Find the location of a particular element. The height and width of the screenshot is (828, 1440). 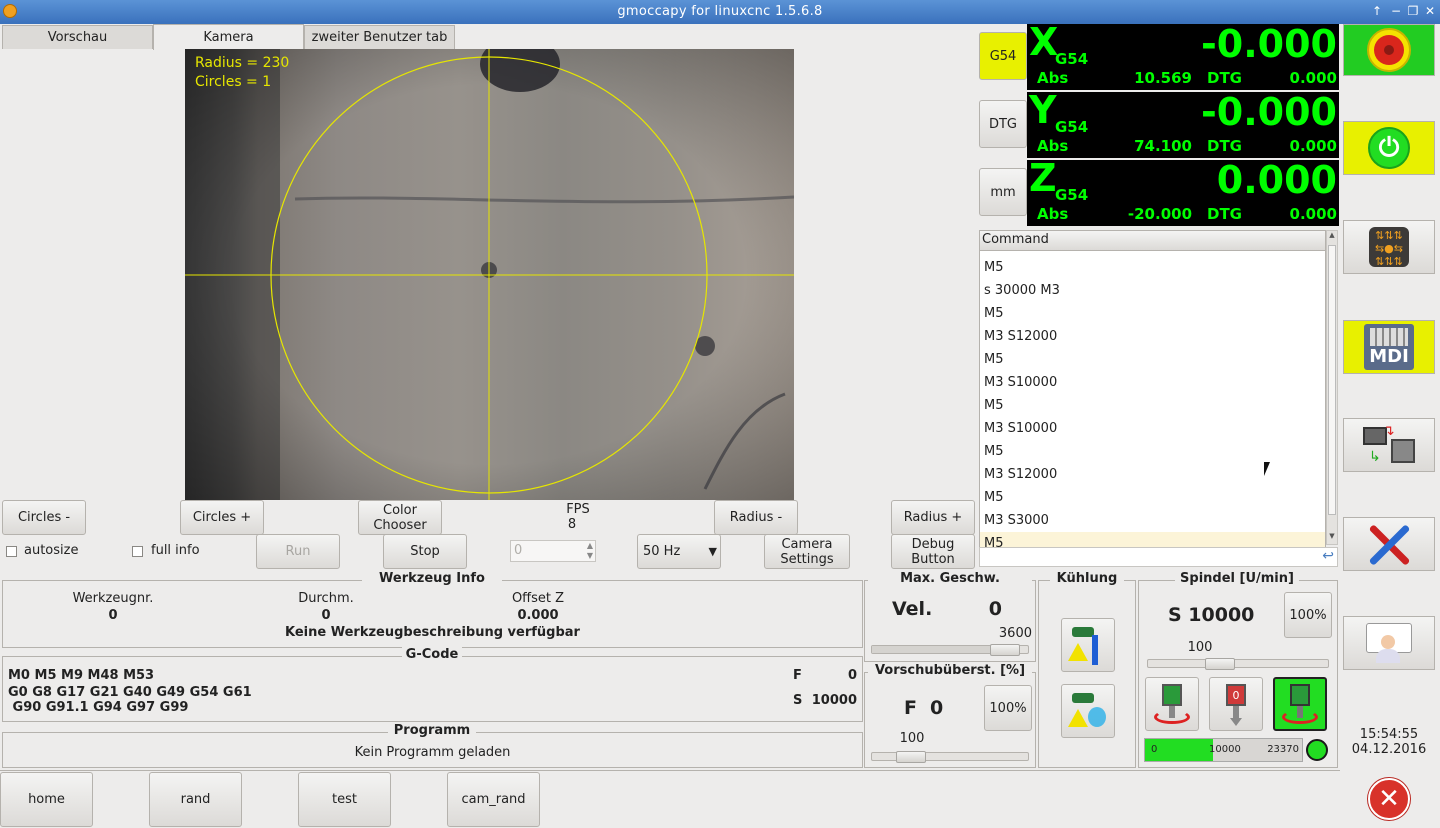

spindle-ccw-button is located at coordinates (1172, 704).